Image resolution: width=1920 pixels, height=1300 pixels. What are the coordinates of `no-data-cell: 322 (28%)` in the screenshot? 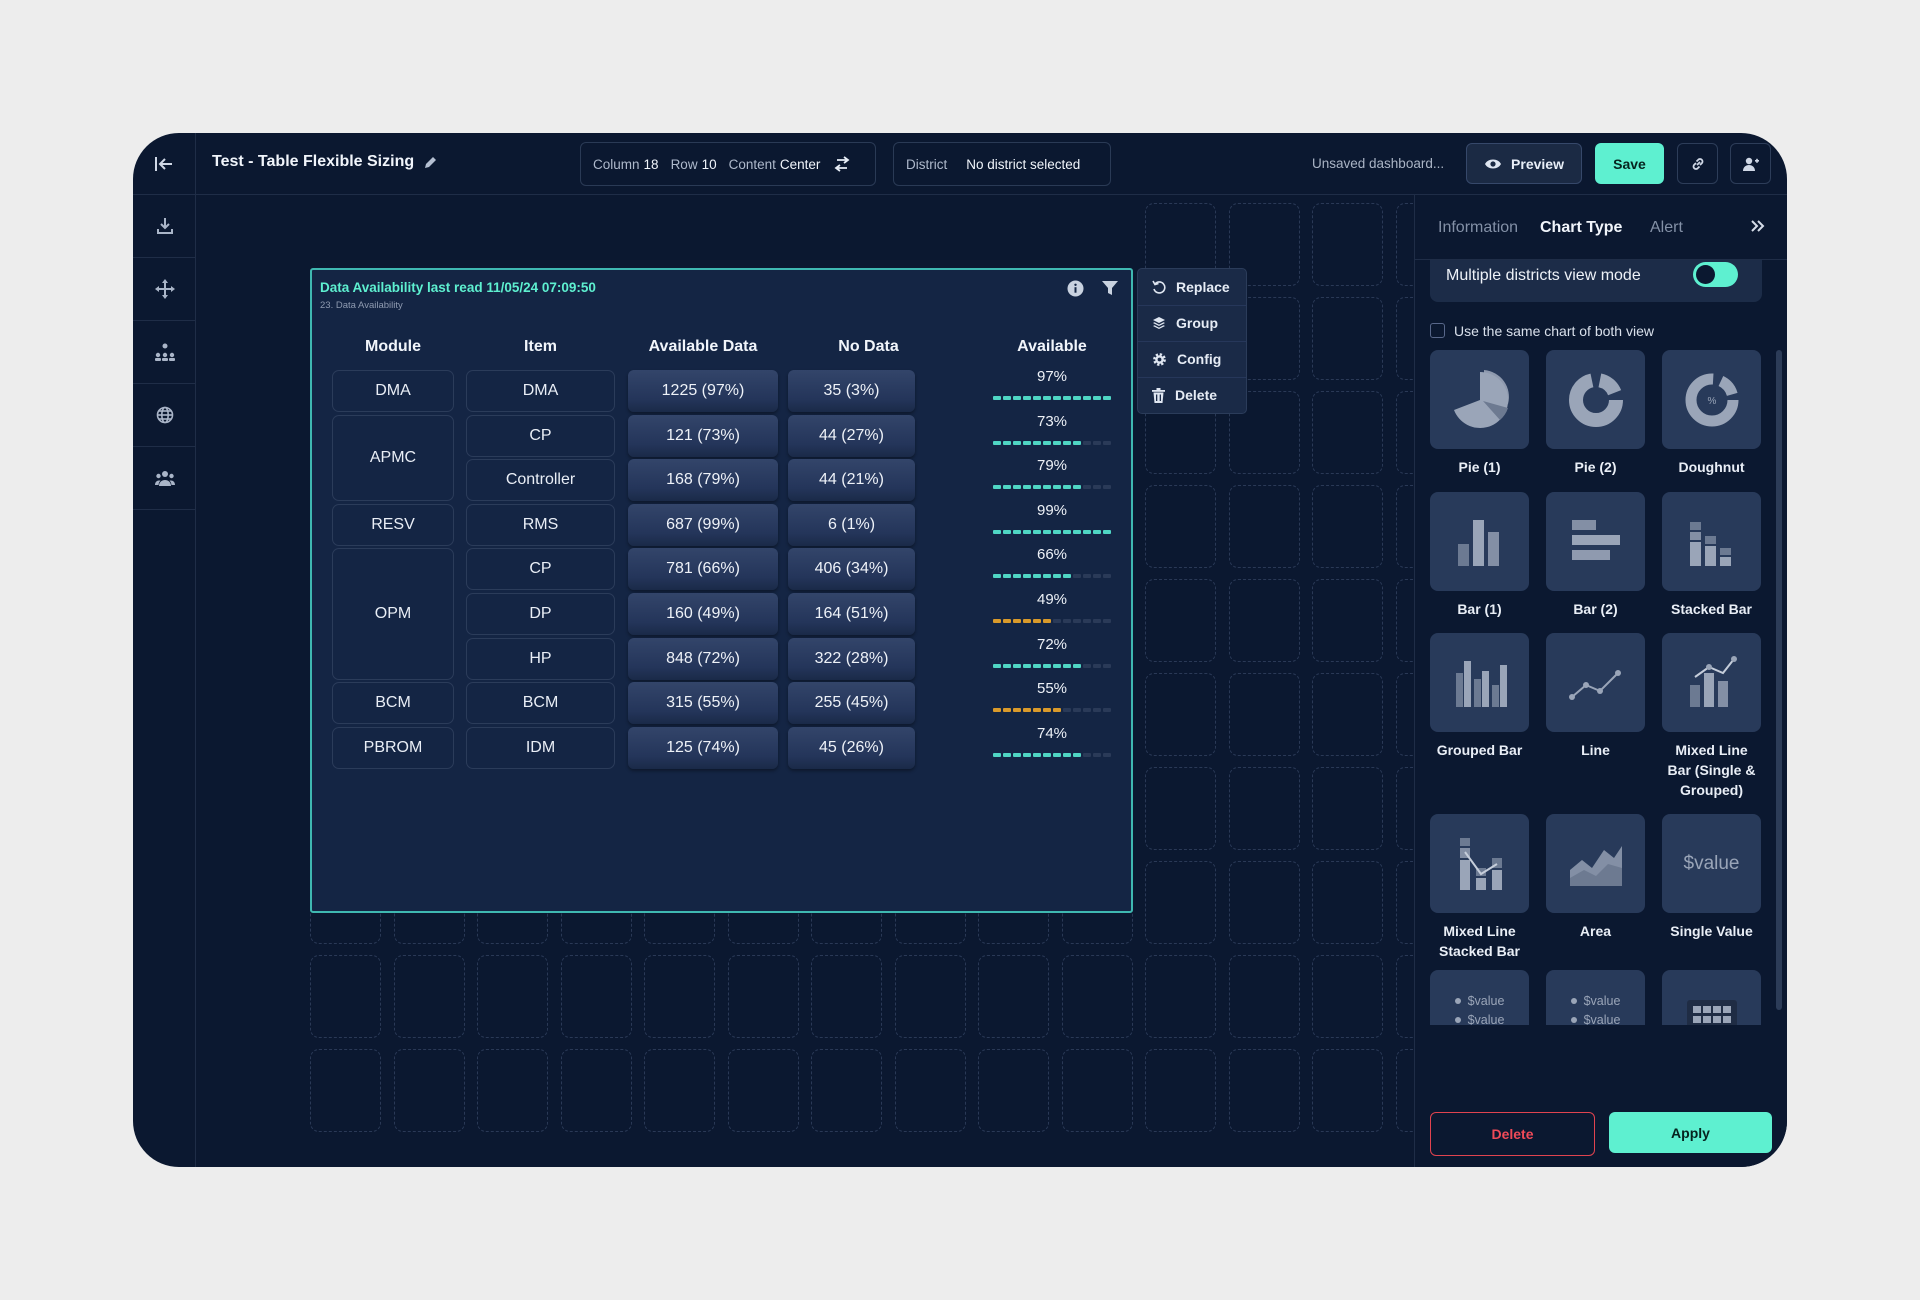 It's located at (851, 658).